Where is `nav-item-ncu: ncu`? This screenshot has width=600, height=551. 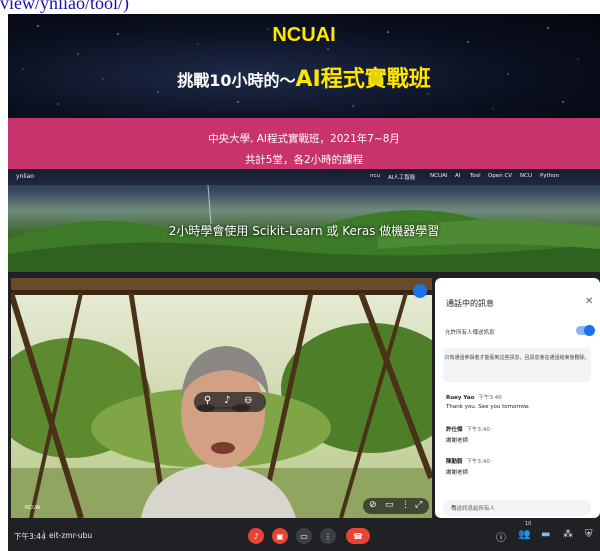
nav-item-ncu: ncu is located at coordinates (375, 176).